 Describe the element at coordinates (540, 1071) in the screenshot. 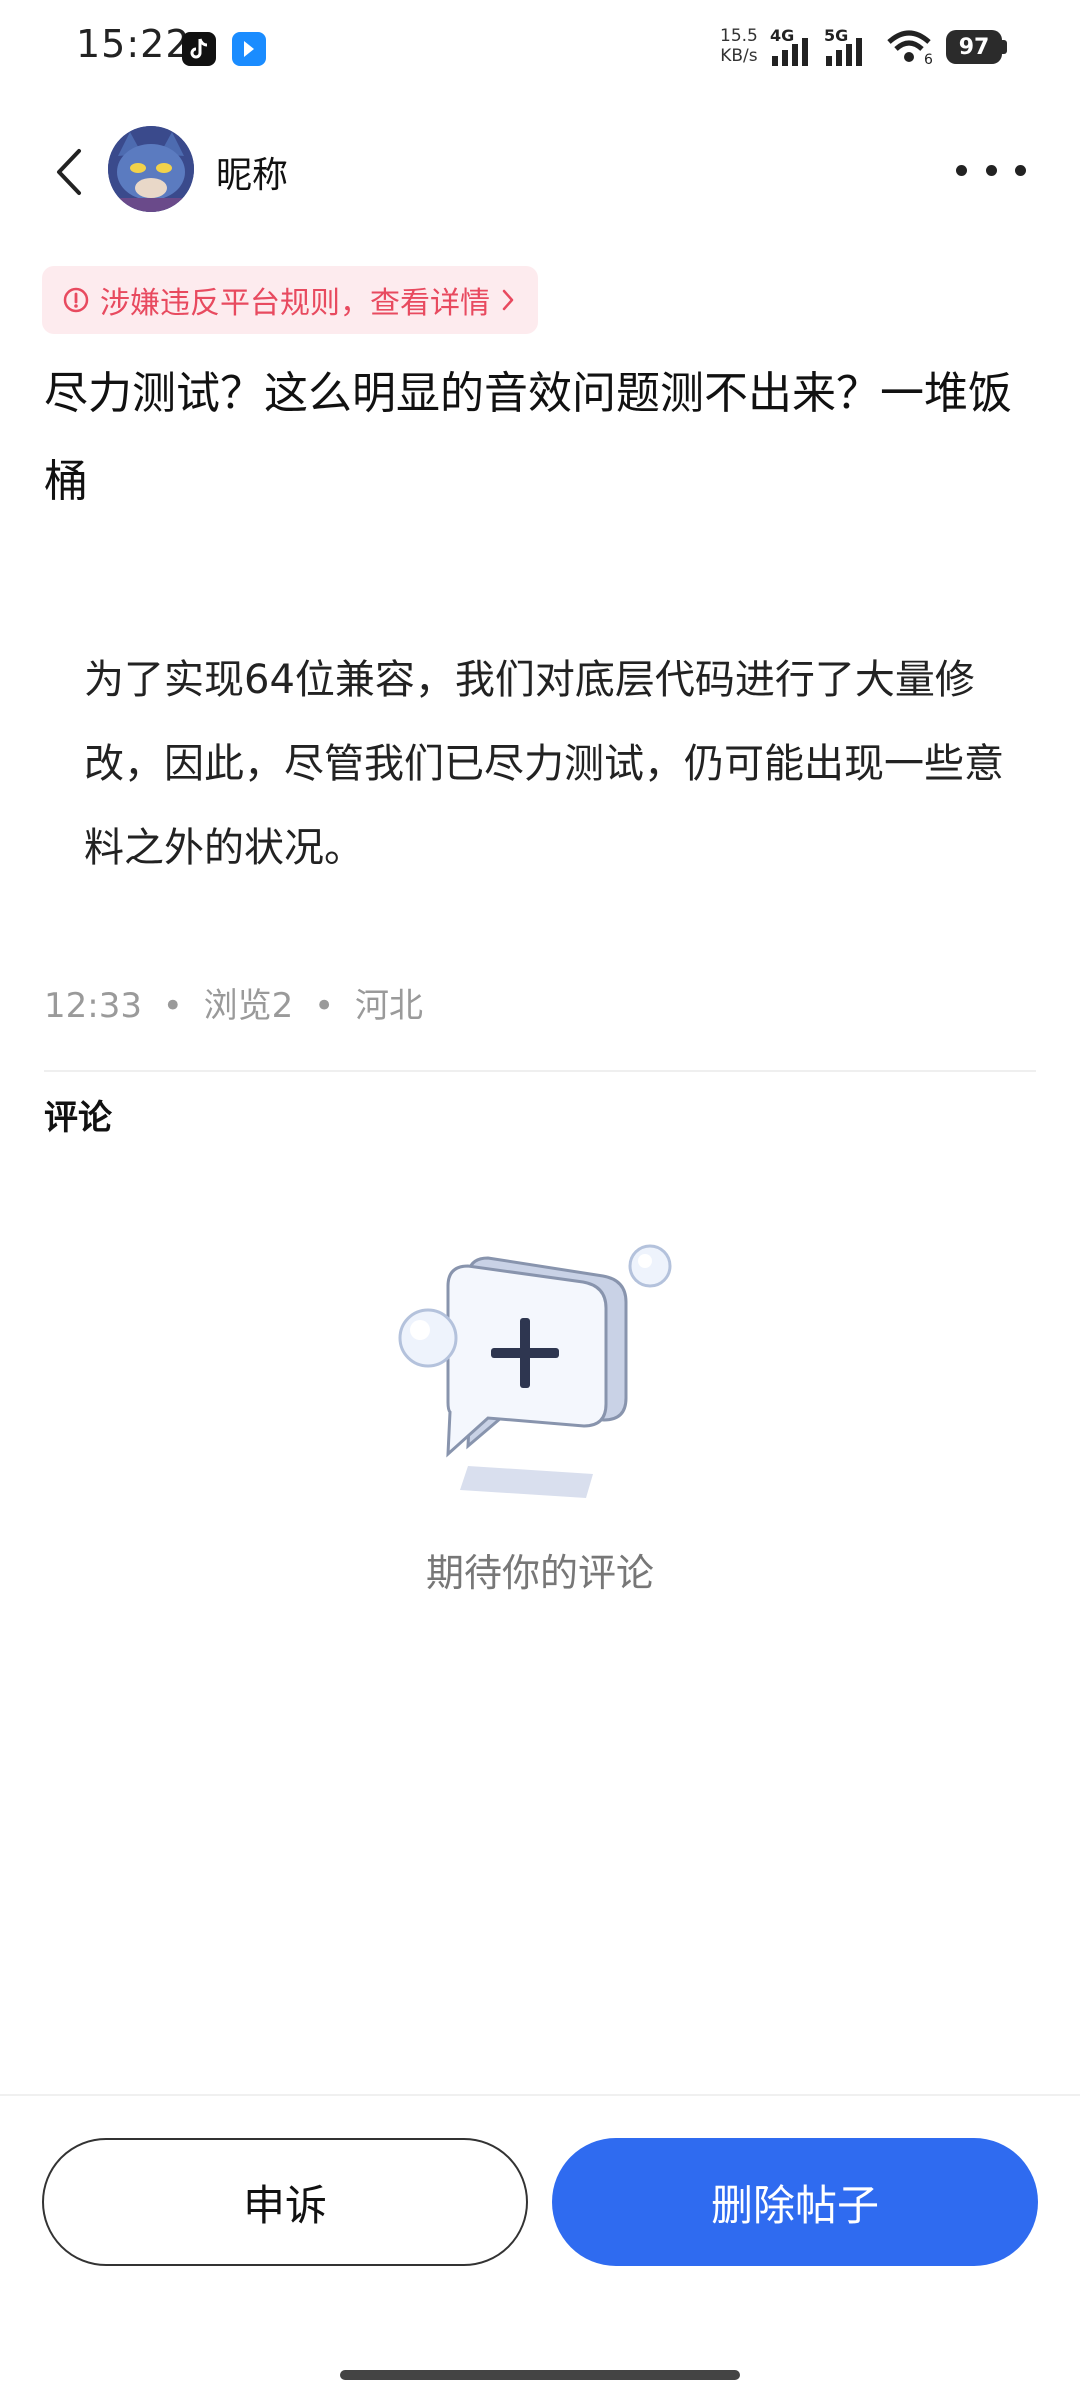

I see `divider` at that location.